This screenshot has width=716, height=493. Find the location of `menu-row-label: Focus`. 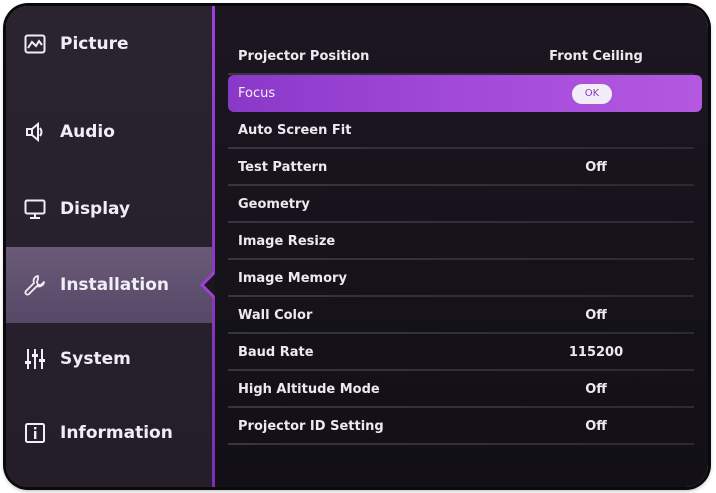

menu-row-label: Focus is located at coordinates (257, 93).